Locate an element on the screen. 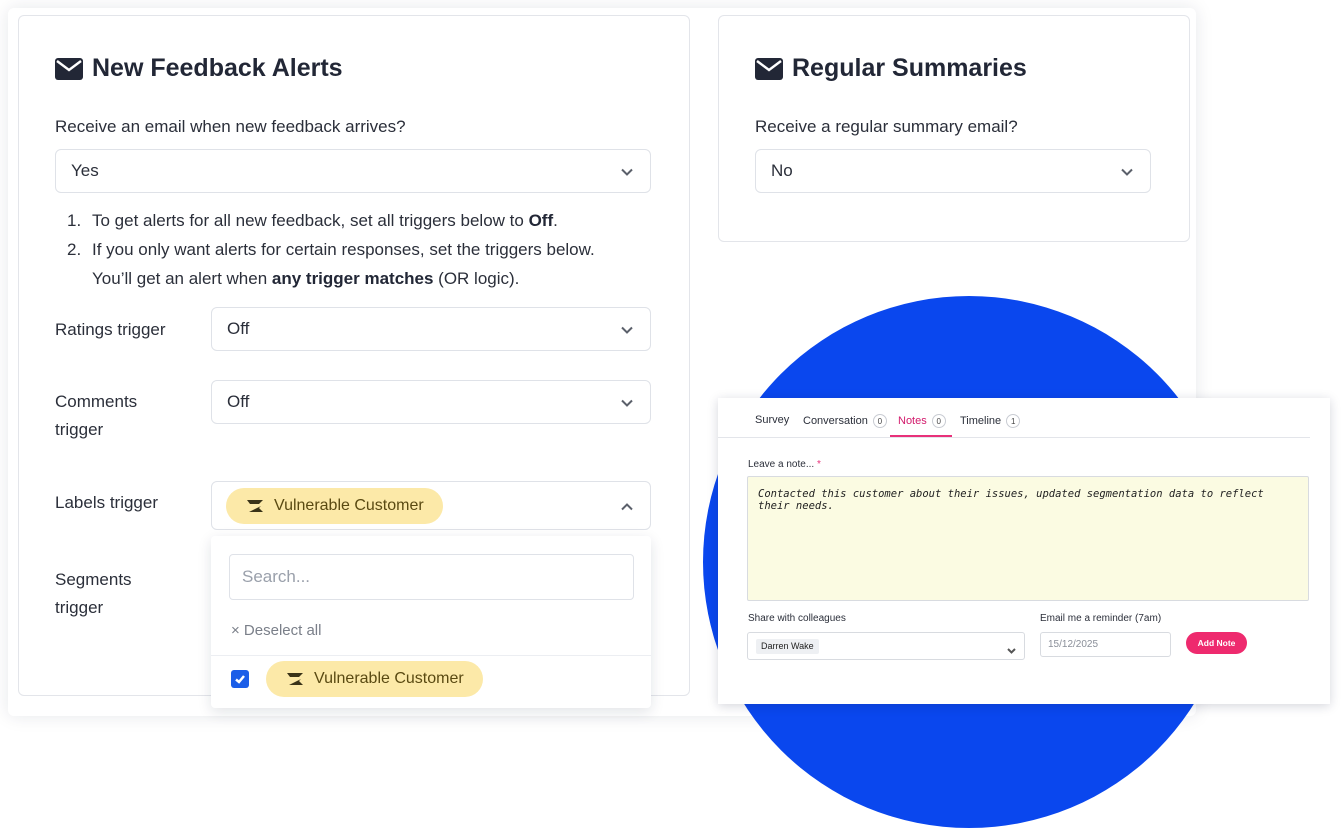 This screenshot has height=829, width=1343. tab-survey: Survey is located at coordinates (772, 420).